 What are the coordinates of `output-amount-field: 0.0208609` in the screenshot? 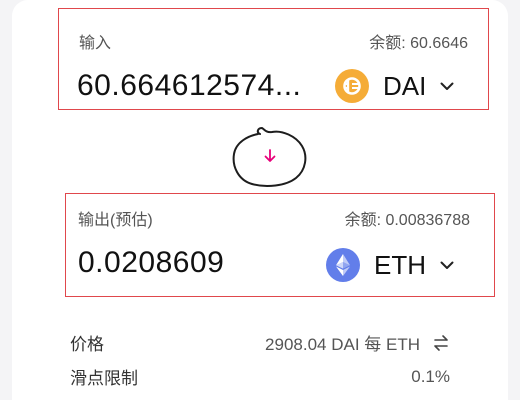 It's located at (178, 263).